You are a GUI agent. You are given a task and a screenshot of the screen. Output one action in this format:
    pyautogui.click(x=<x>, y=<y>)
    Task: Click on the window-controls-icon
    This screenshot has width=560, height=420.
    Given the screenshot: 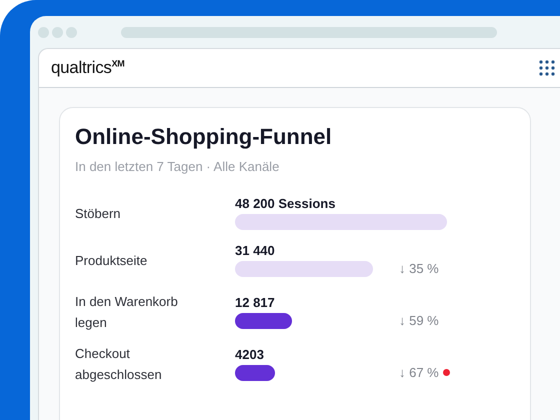 What is the action you would take?
    pyautogui.click(x=57, y=32)
    